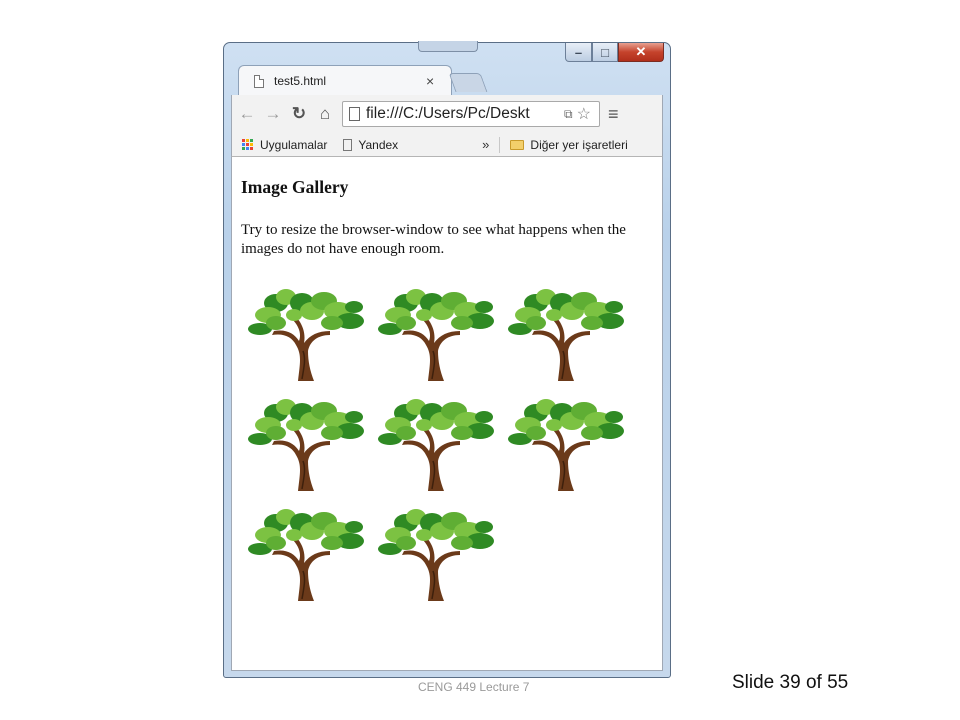 This screenshot has height=720, width=960. I want to click on window-top-handle, so click(448, 46).